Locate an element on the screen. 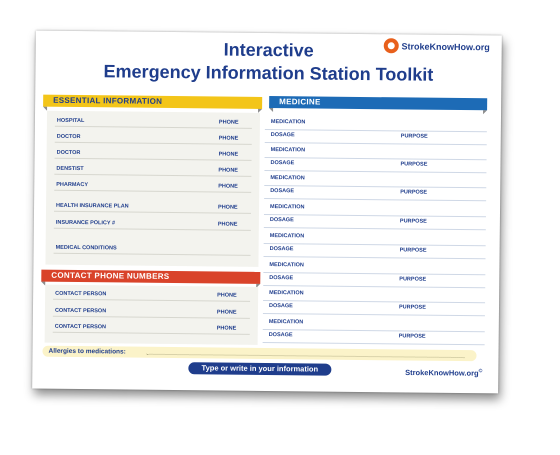 The image size is (560, 455). essential-row-label: PHARMACY is located at coordinates (72, 185).